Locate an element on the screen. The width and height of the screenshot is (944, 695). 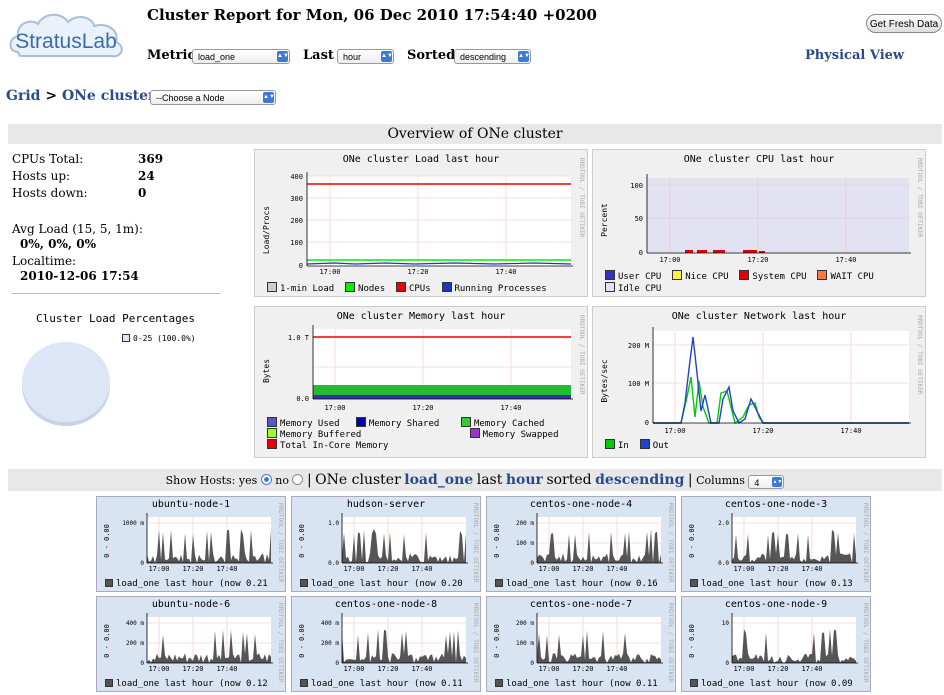
legend-label: Running Processes is located at coordinates (500, 289).